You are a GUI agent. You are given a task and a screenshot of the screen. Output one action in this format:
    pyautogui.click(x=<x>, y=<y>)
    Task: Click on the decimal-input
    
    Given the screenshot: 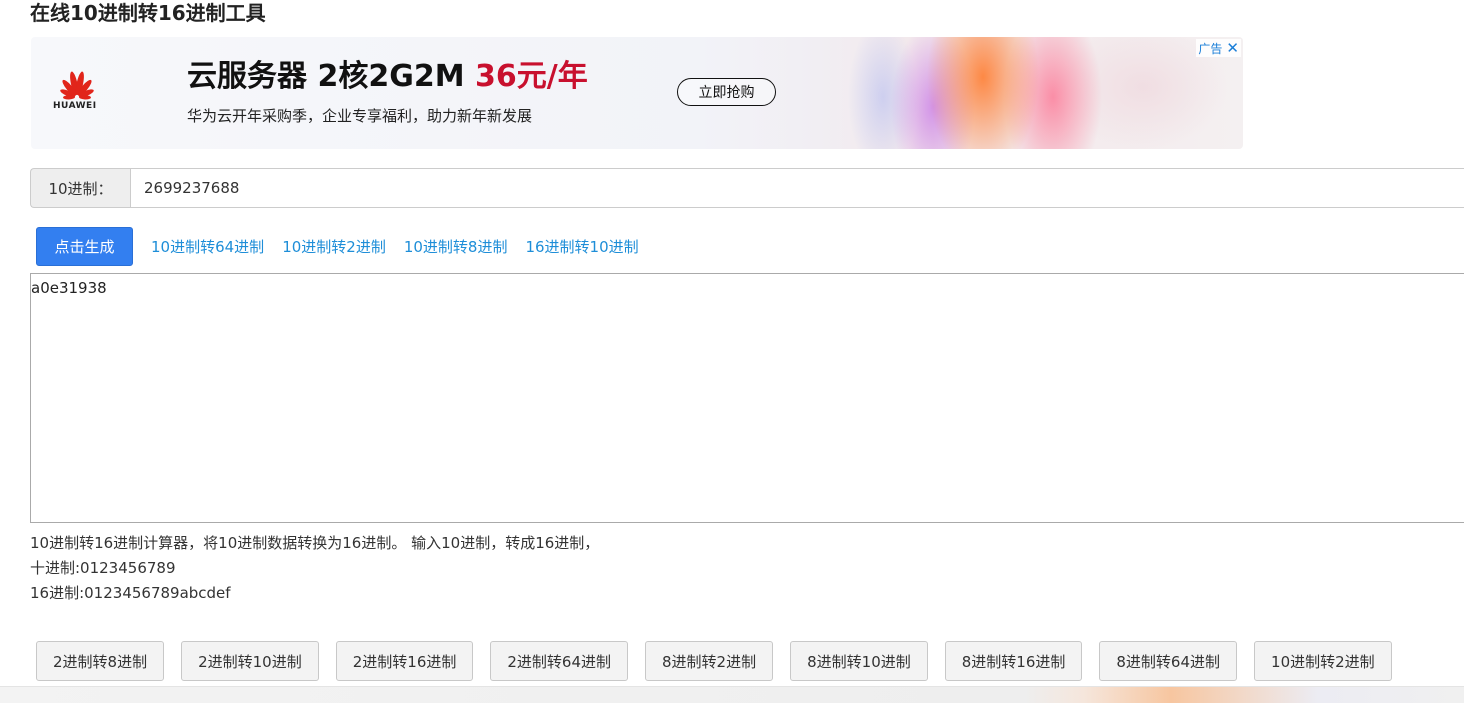 What is the action you would take?
    pyautogui.click(x=797, y=188)
    